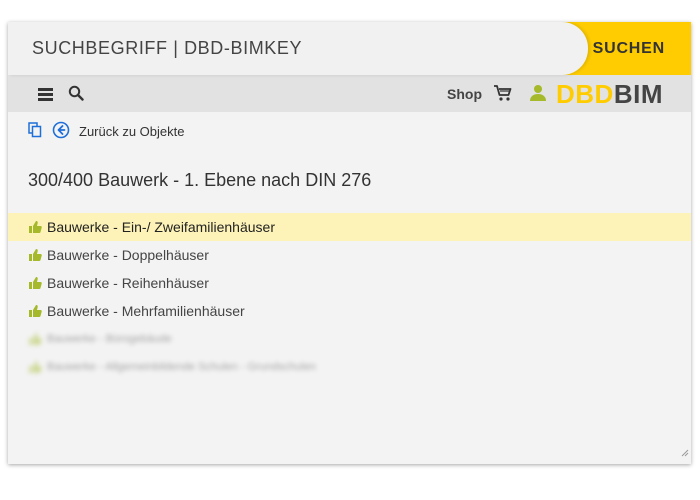 The width and height of the screenshot is (700, 500). What do you see at coordinates (628, 48) in the screenshot?
I see `search-button-label: SUCHEN` at bounding box center [628, 48].